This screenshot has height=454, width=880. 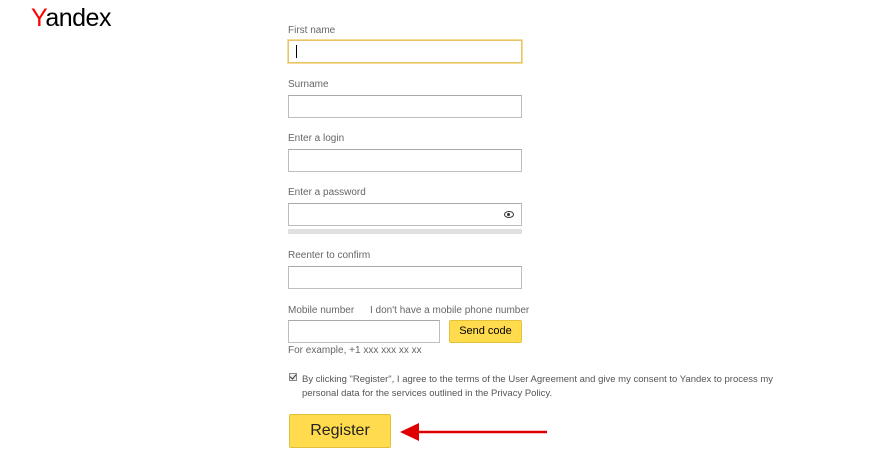 What do you see at coordinates (405, 231) in the screenshot?
I see `password-strength-bar` at bounding box center [405, 231].